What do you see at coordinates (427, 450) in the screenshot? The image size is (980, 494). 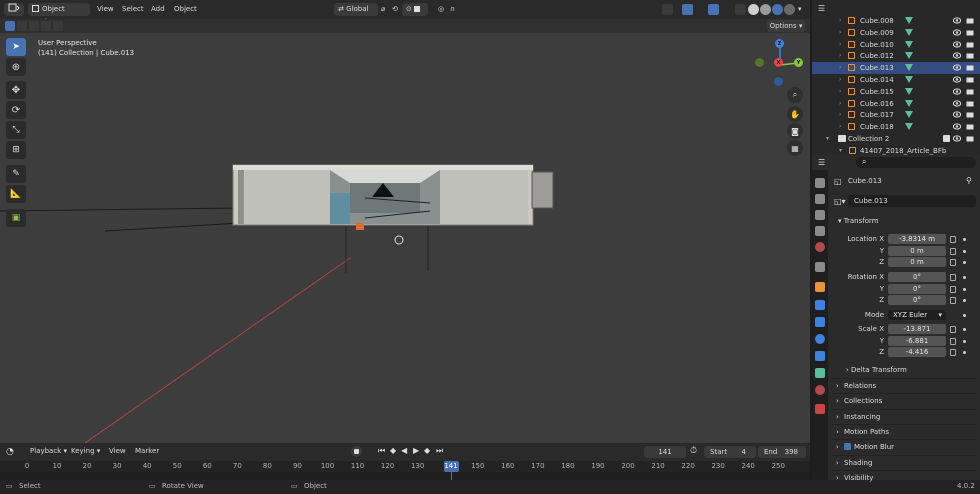 I see `next-keyframe-button: ◆` at bounding box center [427, 450].